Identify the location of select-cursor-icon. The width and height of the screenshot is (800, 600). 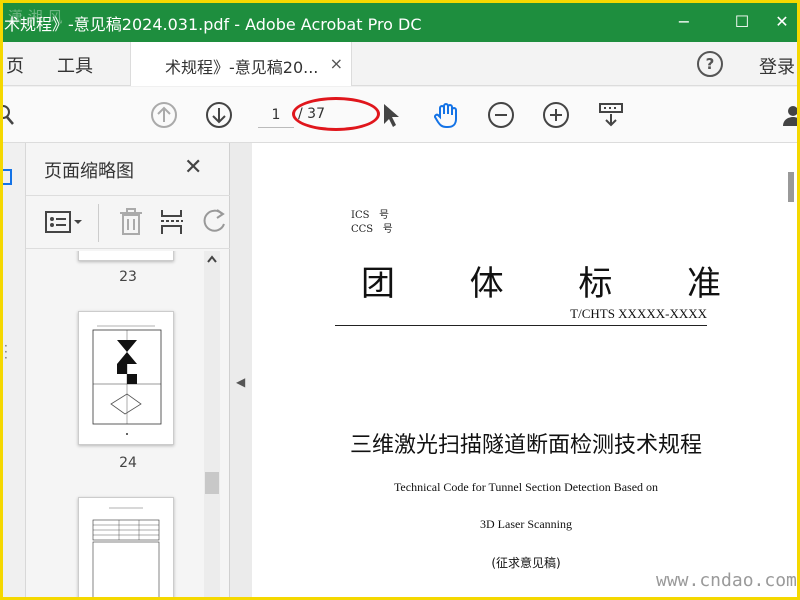
(391, 115).